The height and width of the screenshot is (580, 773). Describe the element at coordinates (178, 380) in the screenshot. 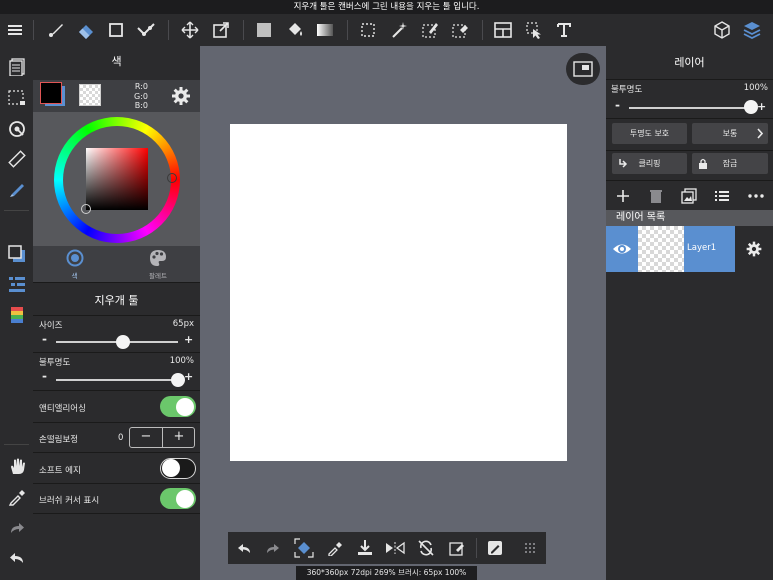

I see `opacity-slider-knob` at that location.